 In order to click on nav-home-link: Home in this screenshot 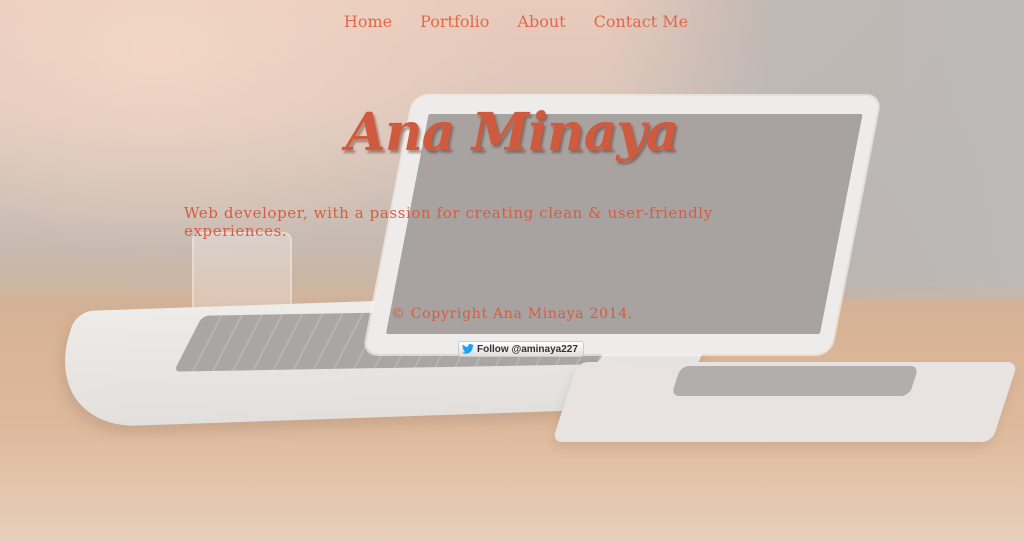, I will do `click(368, 22)`.